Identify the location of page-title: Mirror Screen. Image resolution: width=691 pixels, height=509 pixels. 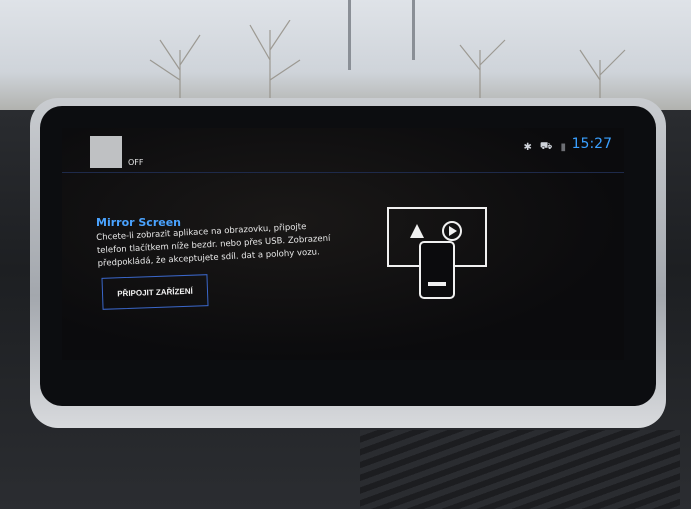
(138, 222).